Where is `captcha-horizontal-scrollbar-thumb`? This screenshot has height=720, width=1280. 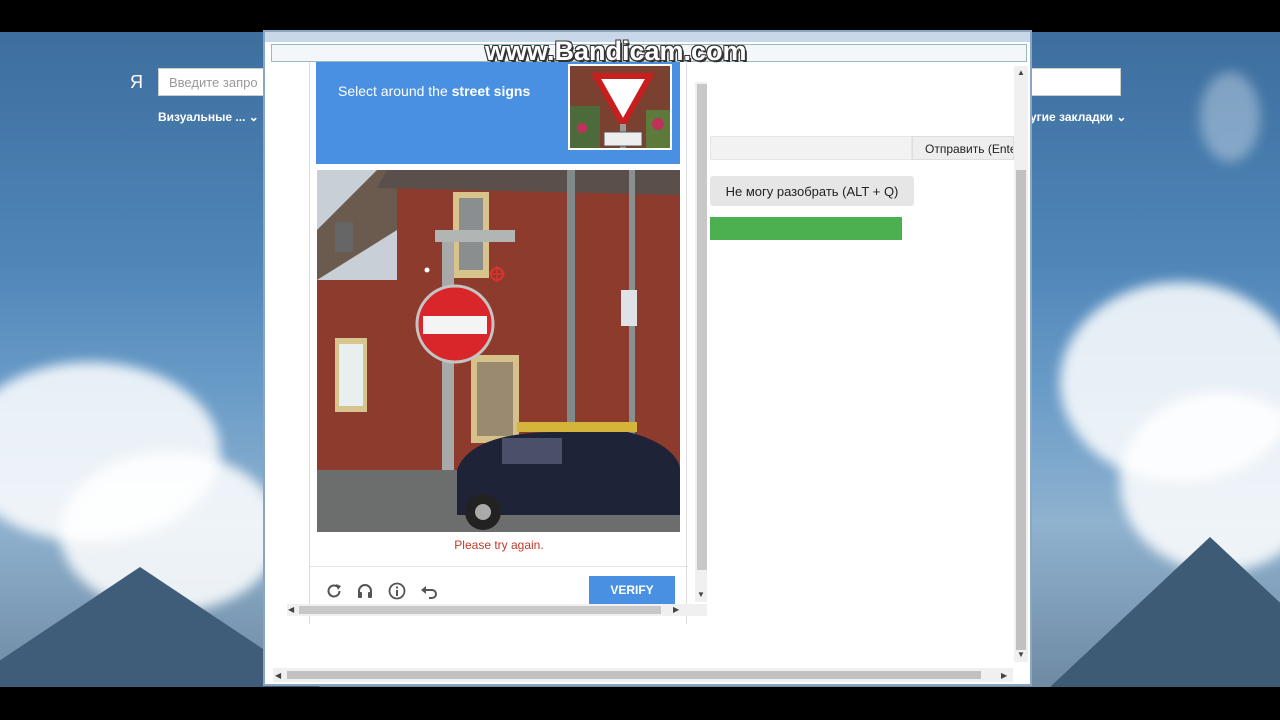 captcha-horizontal-scrollbar-thumb is located at coordinates (480, 610).